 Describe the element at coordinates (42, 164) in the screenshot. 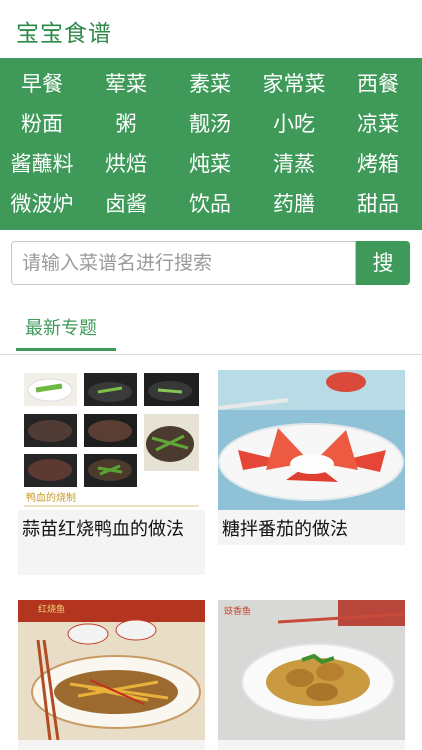

I see `category-sauce: 酱蘸料` at that location.